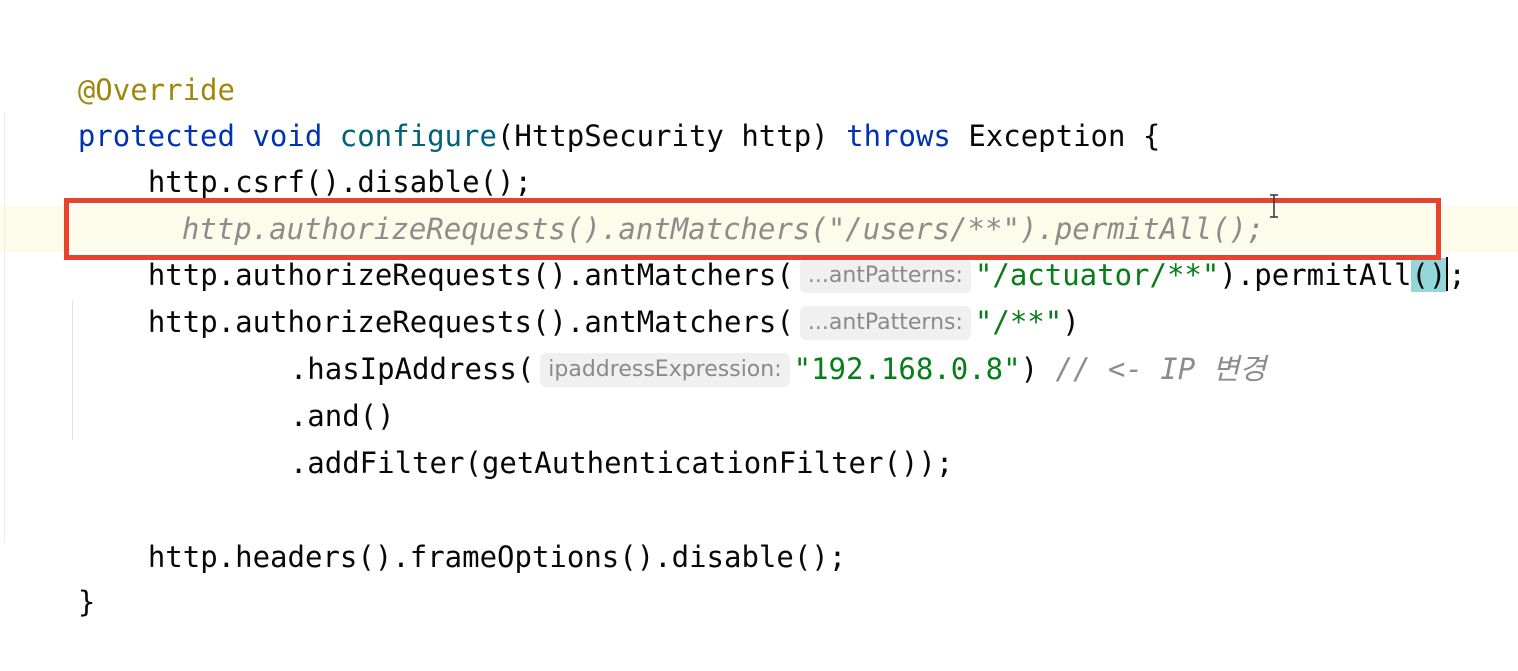  Describe the element at coordinates (1055, 136) in the screenshot. I see `code-token: Exception {` at that location.